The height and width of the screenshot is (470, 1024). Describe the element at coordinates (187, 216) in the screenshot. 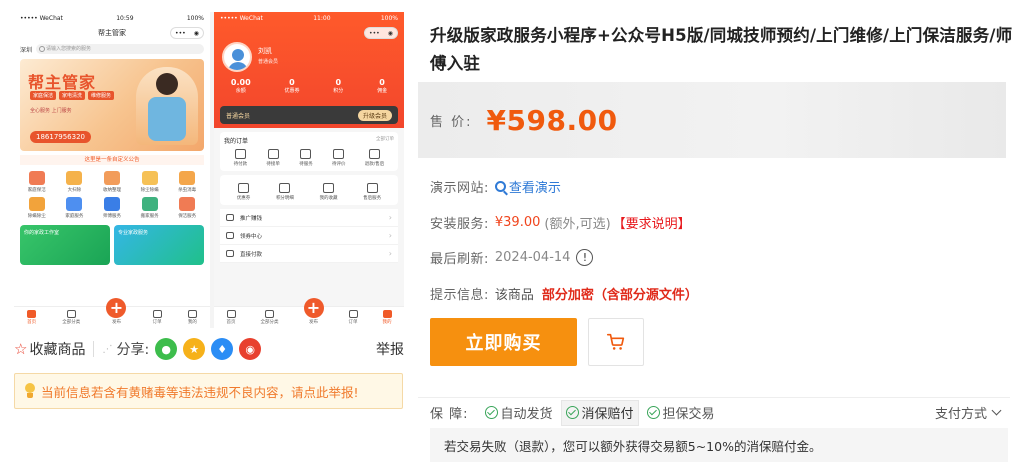

I see `service-label: 保洁服务` at that location.